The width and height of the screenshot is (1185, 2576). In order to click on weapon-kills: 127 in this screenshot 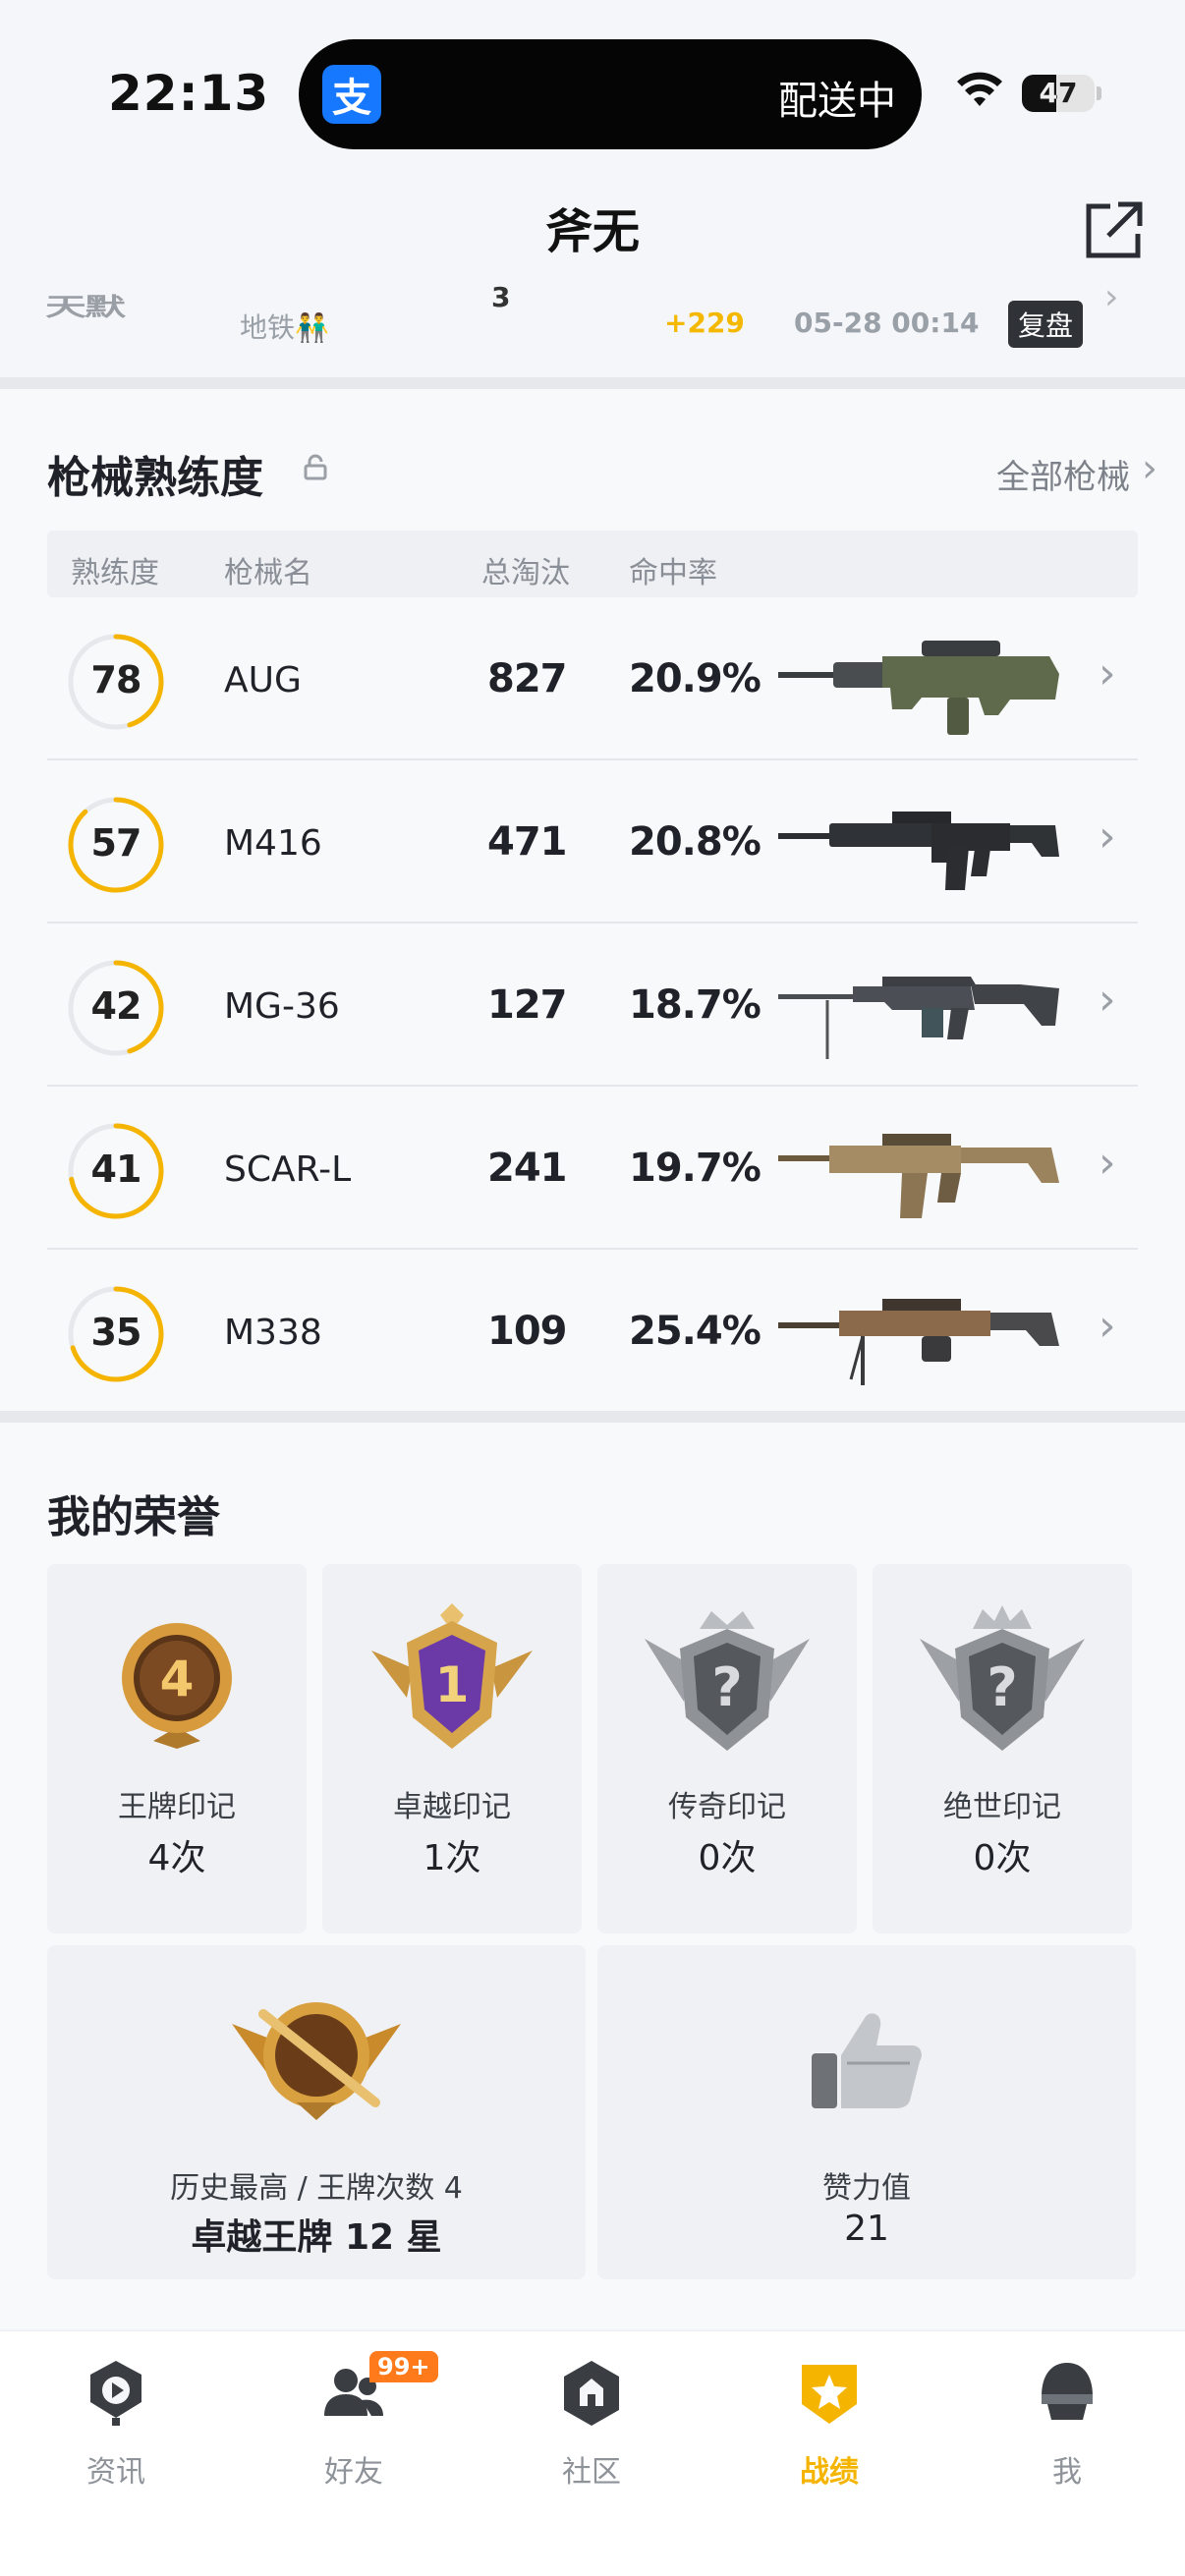, I will do `click(527, 1005)`.